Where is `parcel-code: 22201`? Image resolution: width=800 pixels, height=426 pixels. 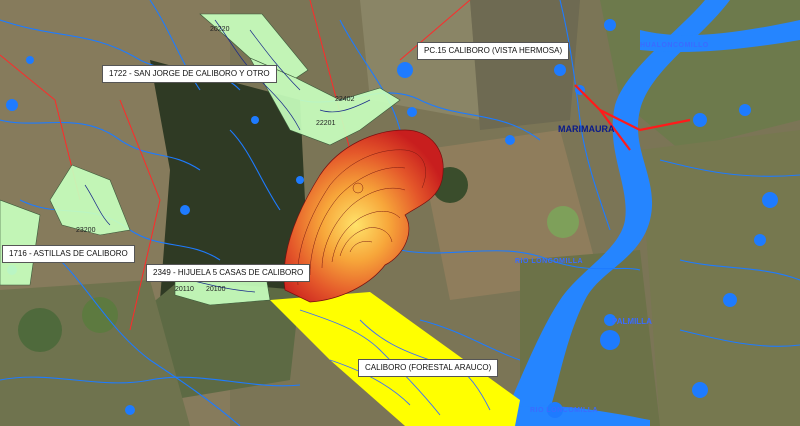
parcel-code: 22201 is located at coordinates (326, 123).